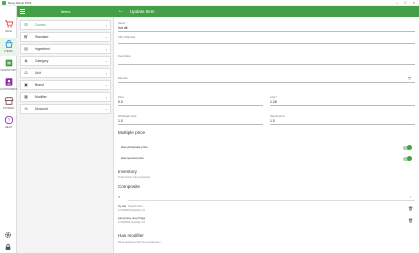  Describe the element at coordinates (42, 61) in the screenshot. I see `list-item-label: Category` at that location.